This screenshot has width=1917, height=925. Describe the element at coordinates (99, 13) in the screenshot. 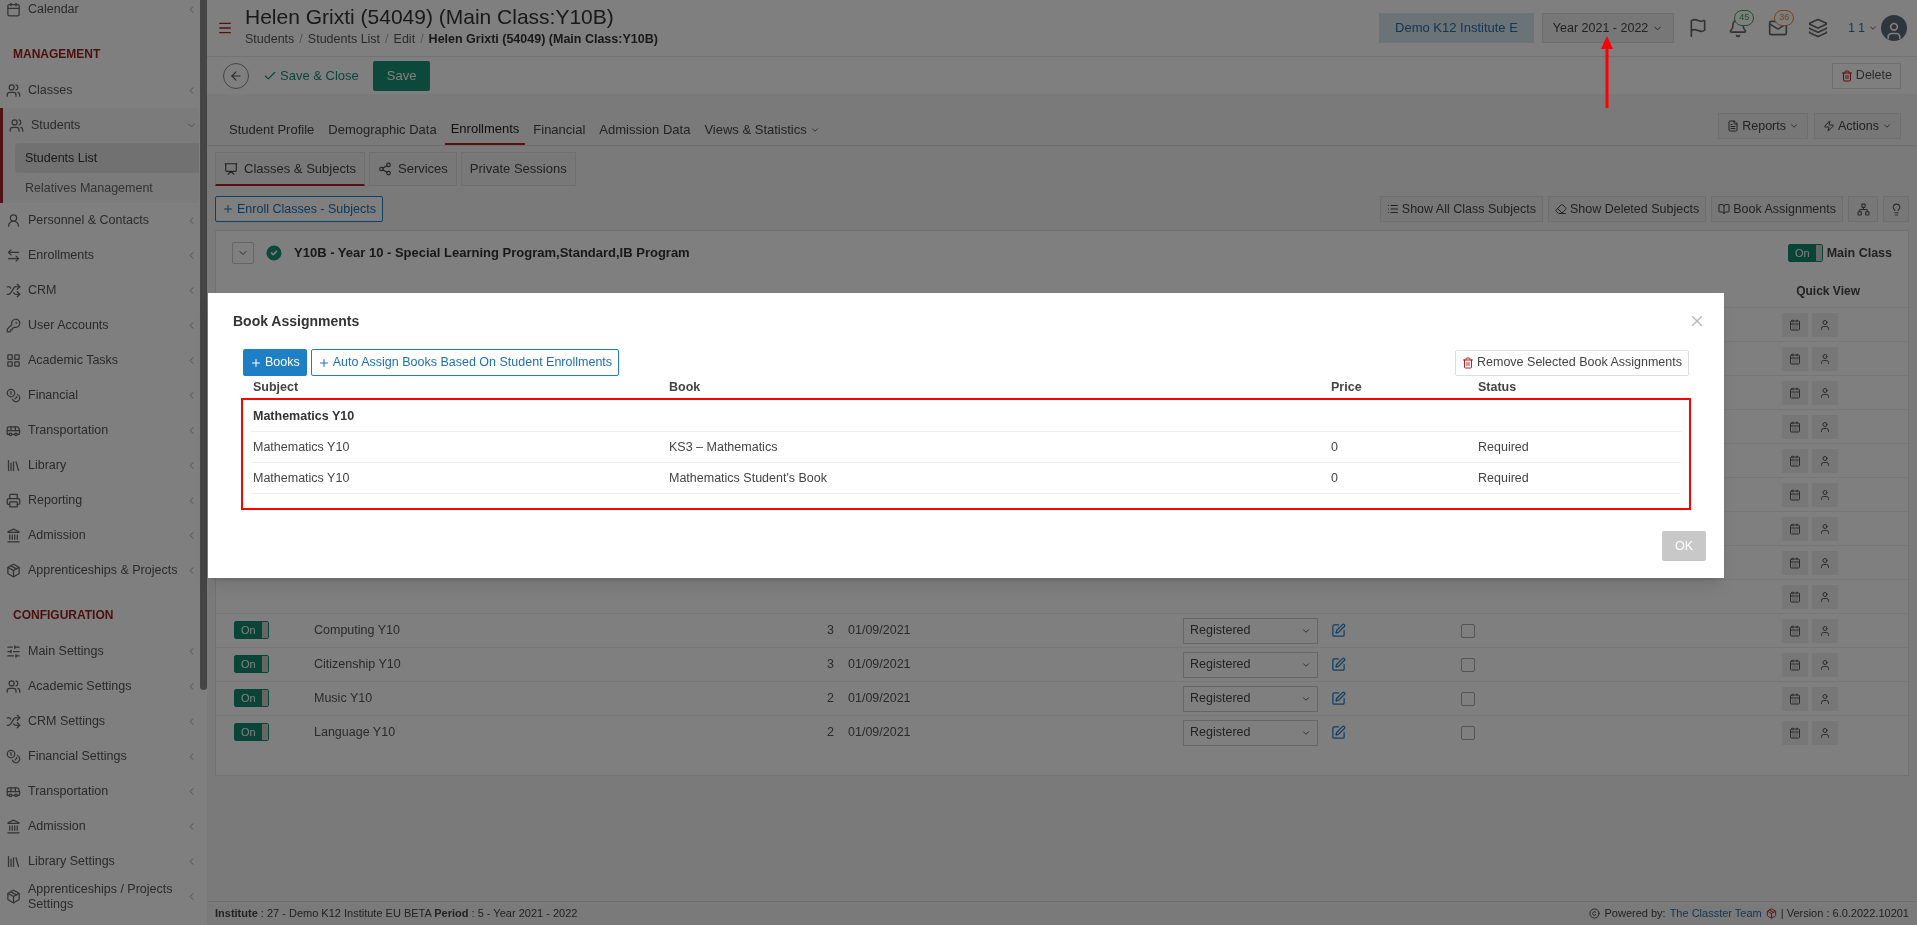

I see `sidebar-item: Calendar` at that location.